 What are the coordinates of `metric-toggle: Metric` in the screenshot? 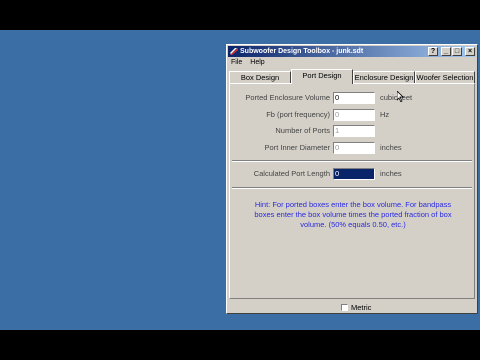 It's located at (356, 307).